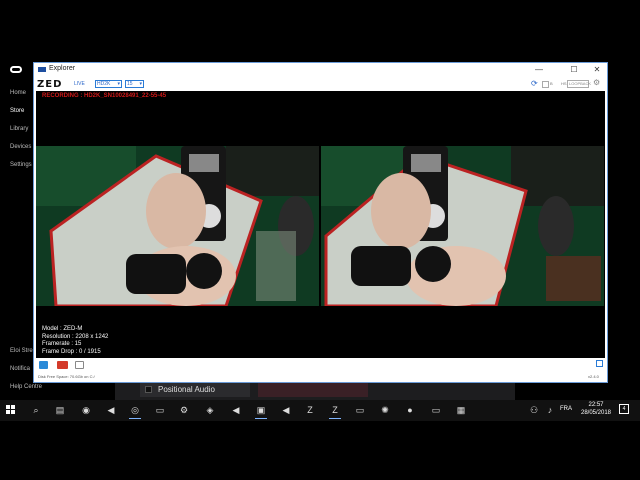 The height and width of the screenshot is (480, 640). I want to click on zed-app-icon: Z, so click(310, 410).